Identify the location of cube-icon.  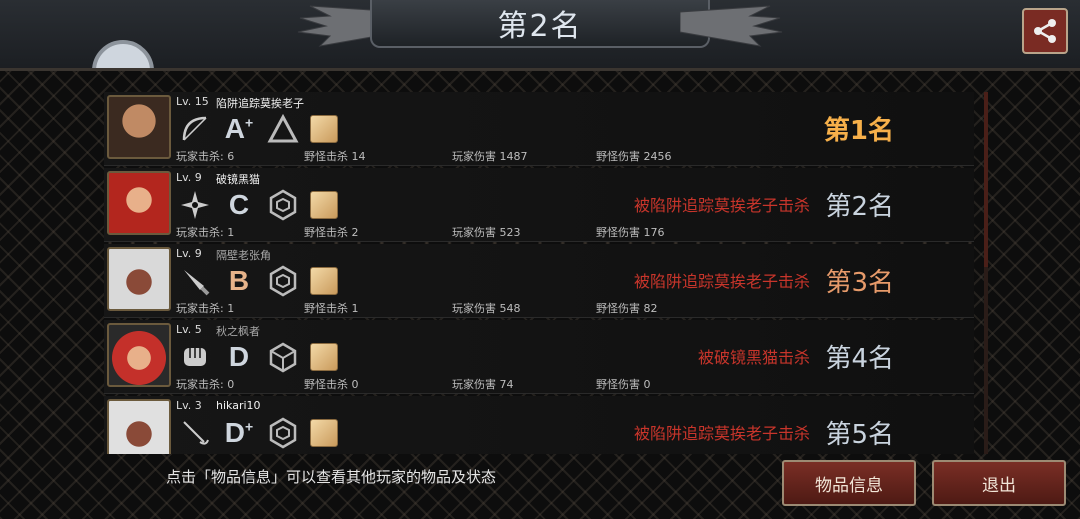
(283, 357).